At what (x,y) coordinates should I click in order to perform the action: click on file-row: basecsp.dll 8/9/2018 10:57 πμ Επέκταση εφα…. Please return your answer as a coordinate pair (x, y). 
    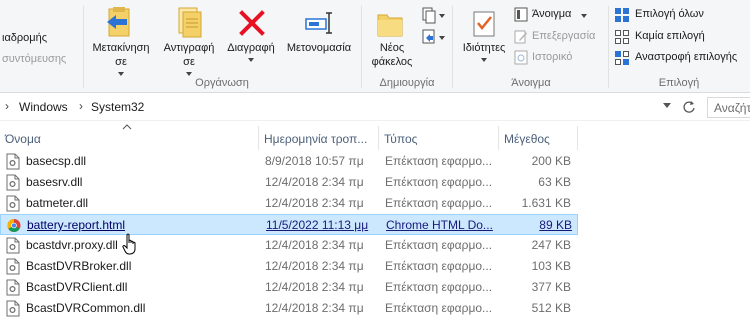
    Looking at the image, I should click on (289, 161).